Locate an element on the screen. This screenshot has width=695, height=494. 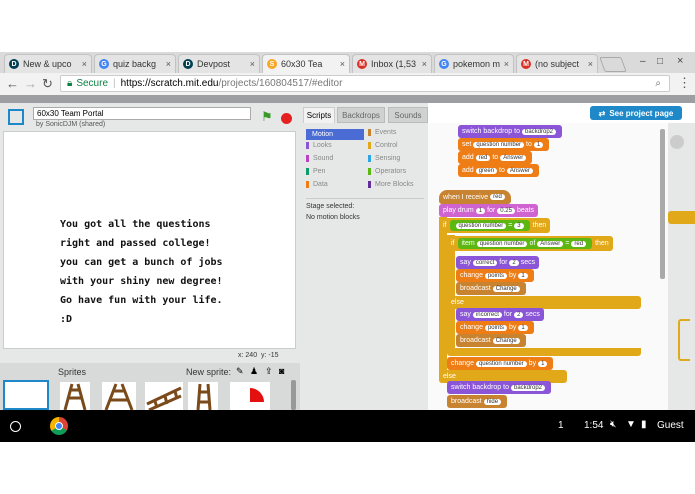
forward-icon: → is located at coordinates (30, 83).